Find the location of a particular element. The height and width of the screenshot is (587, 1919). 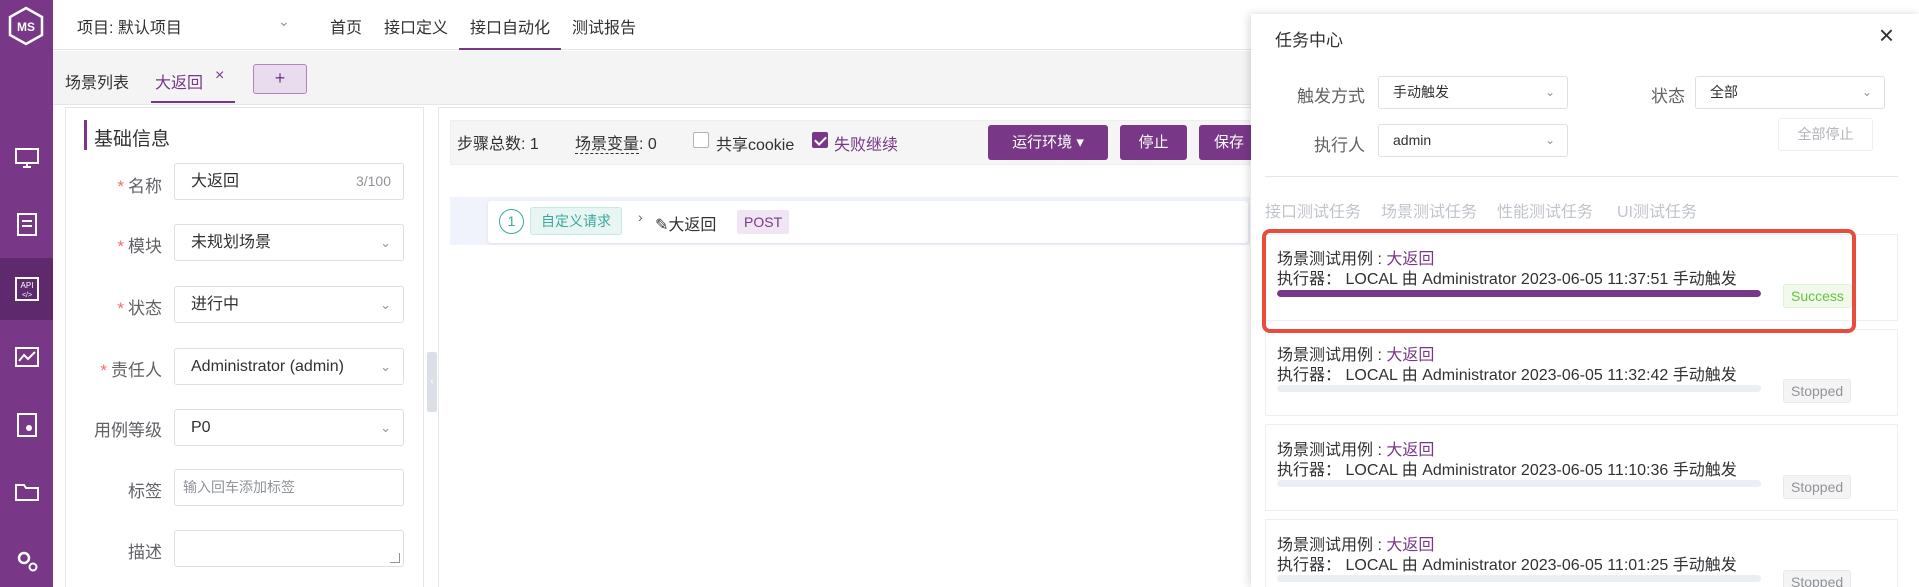

svg-text: MS is located at coordinates (26, 27).